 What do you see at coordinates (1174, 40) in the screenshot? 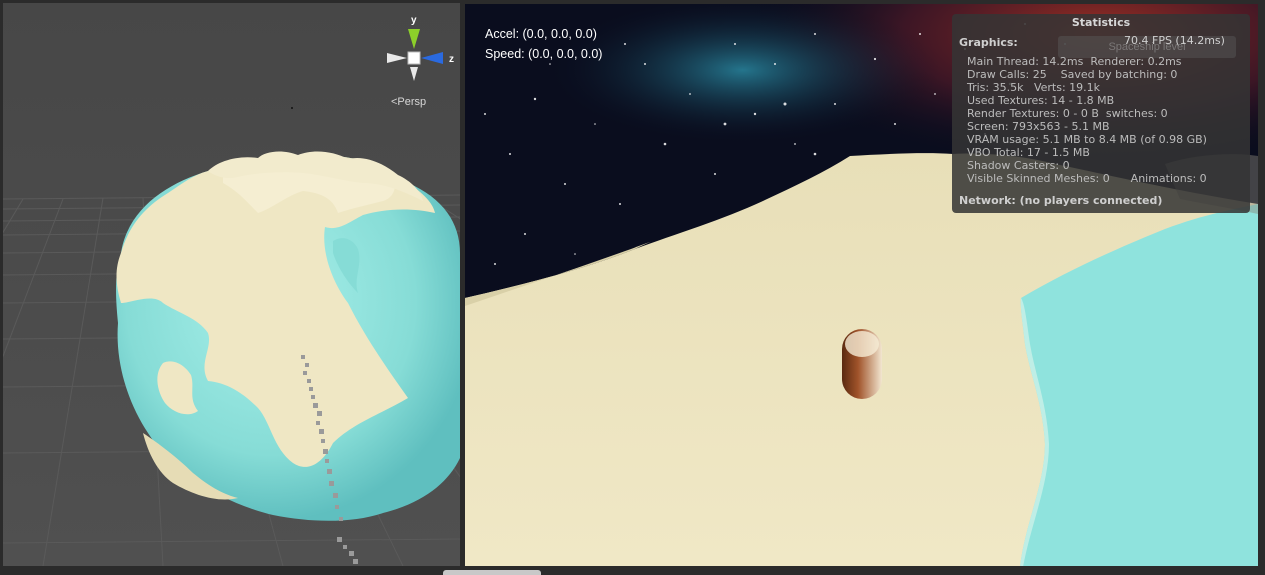
I see `fps-readout: 70.4 FPS (14.2ms)` at bounding box center [1174, 40].